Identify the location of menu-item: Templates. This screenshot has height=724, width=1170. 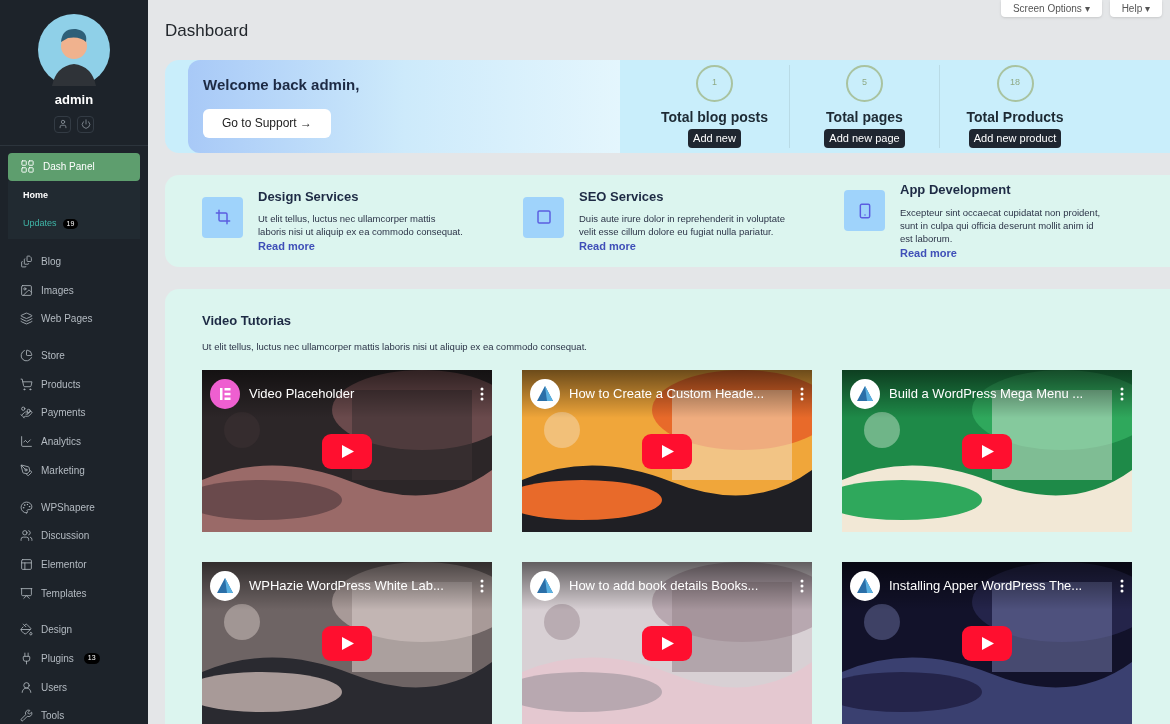
(74, 593).